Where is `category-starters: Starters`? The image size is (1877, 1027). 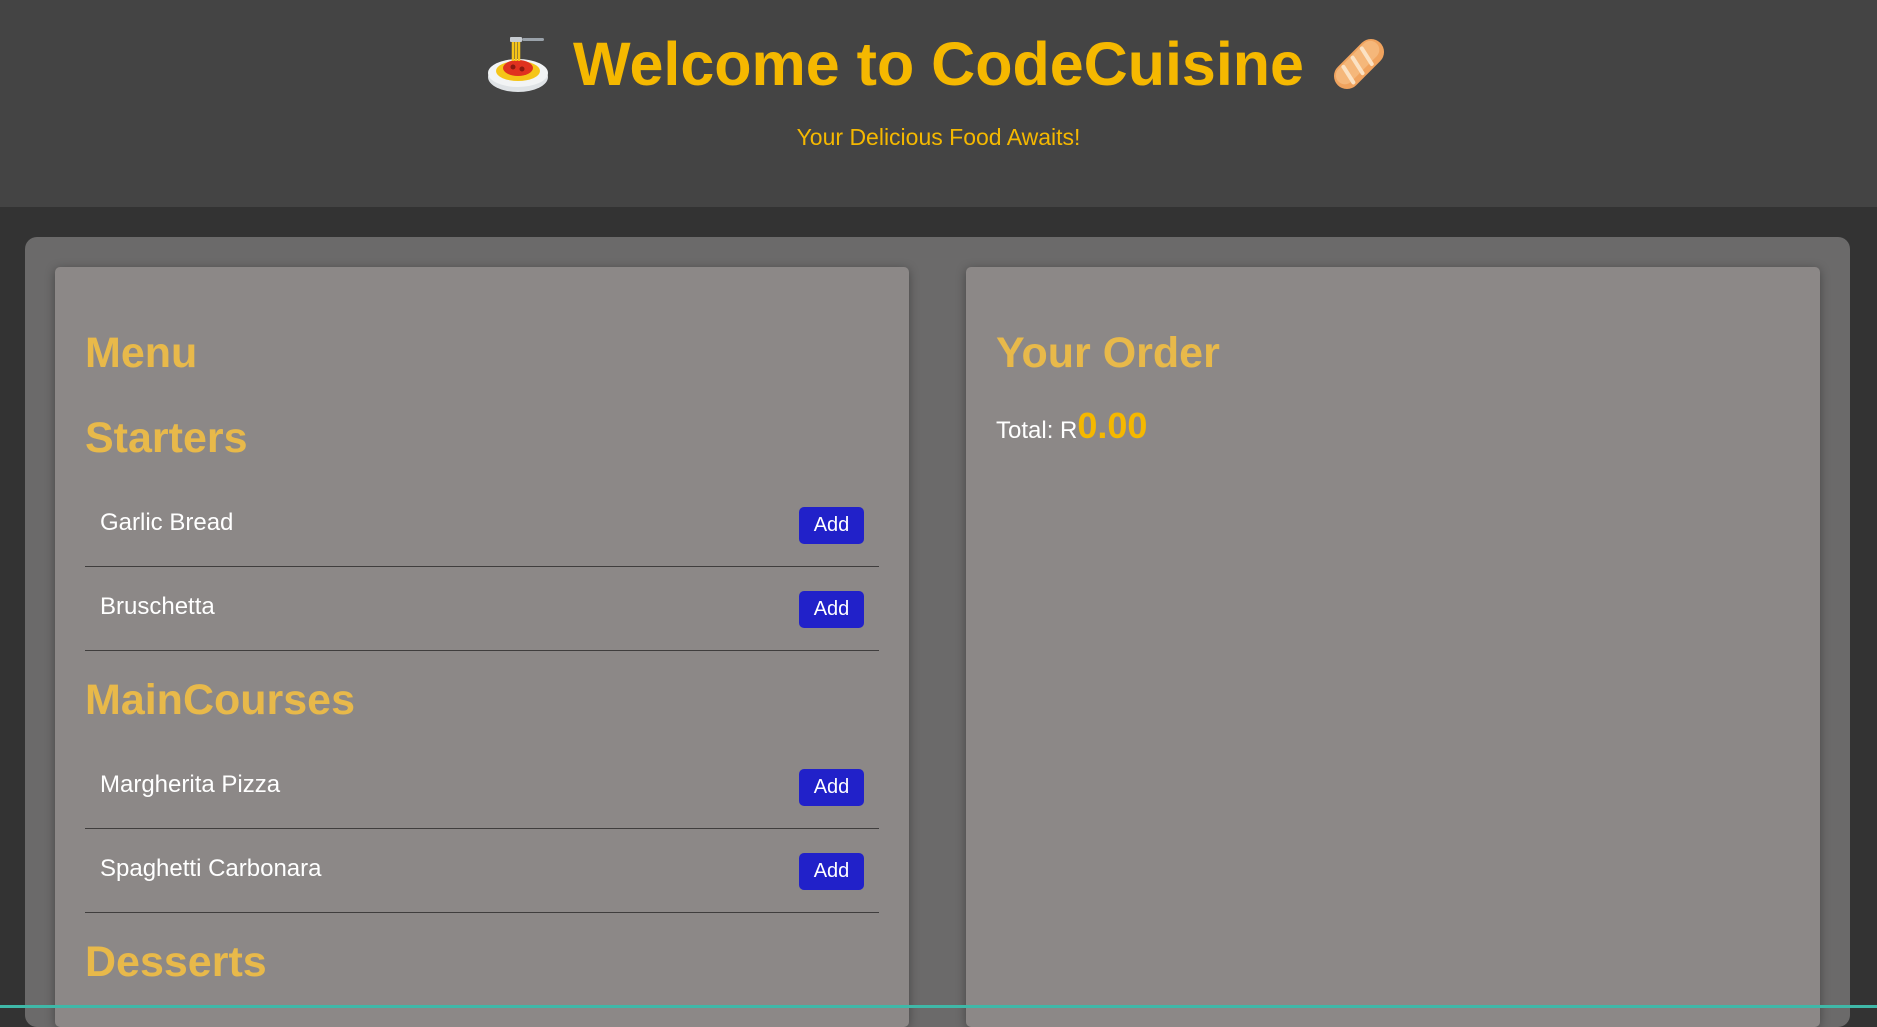
category-starters: Starters is located at coordinates (166, 438).